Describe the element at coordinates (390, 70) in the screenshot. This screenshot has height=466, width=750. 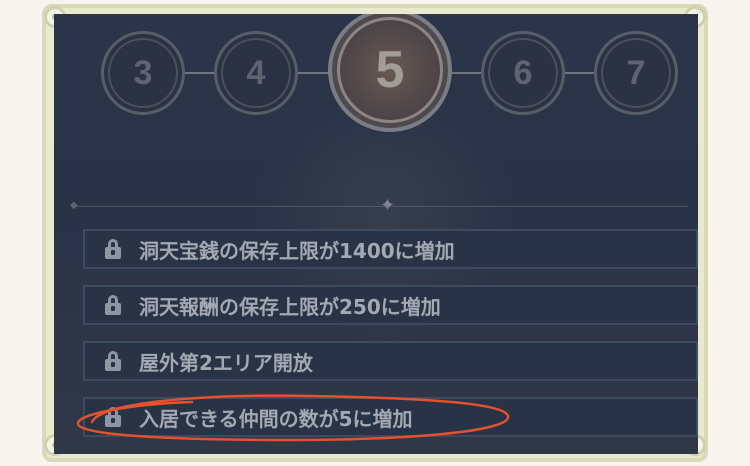
I see `level-number: 5` at that location.